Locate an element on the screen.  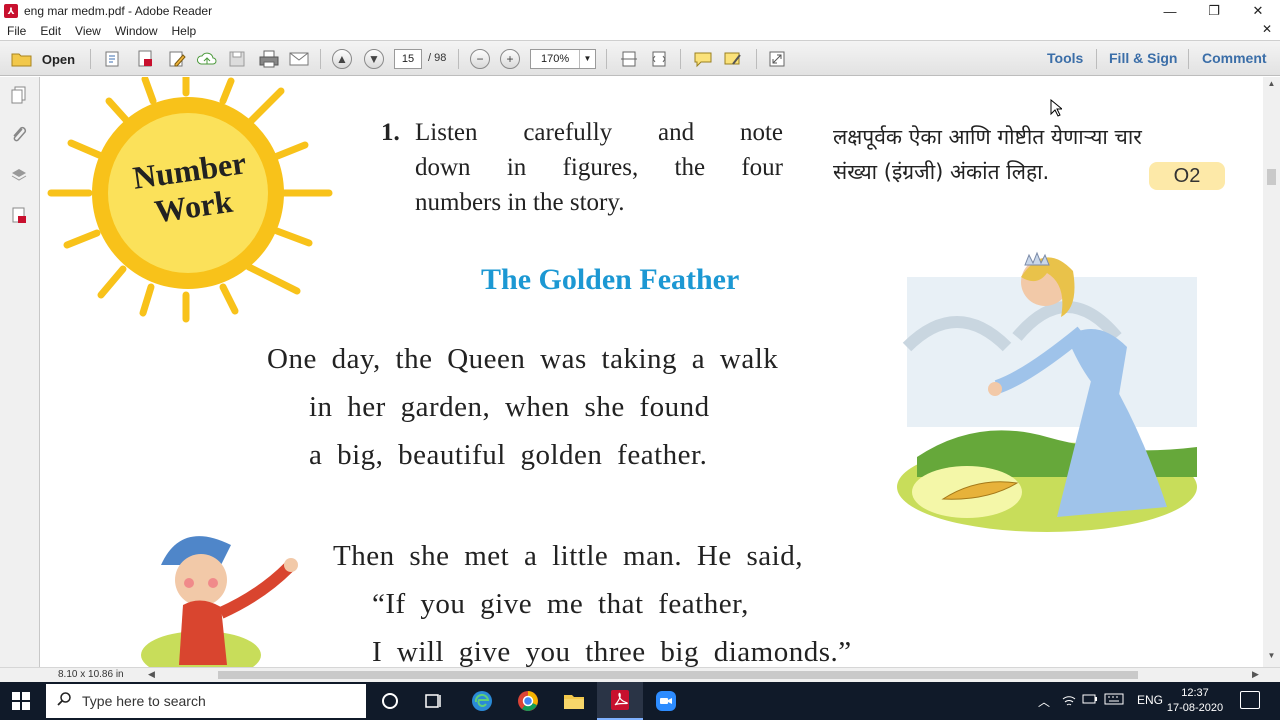
status-bar: 8.10 x 10.86 in ◀ ▶ is located at coordinates (640, 674).